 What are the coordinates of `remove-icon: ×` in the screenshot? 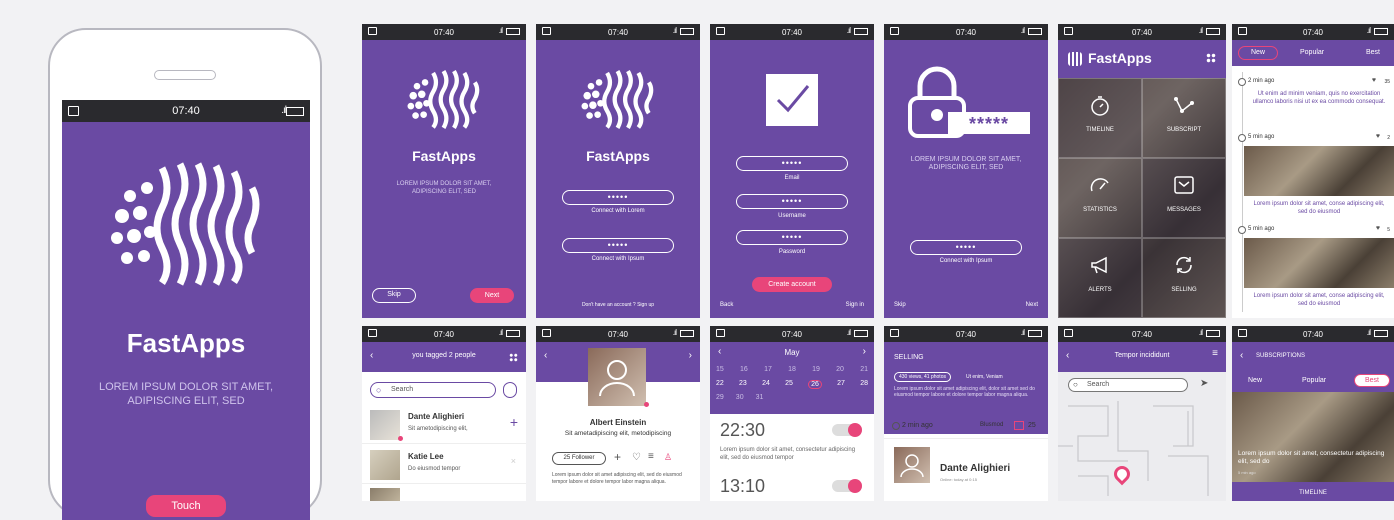 It's located at (513, 461).